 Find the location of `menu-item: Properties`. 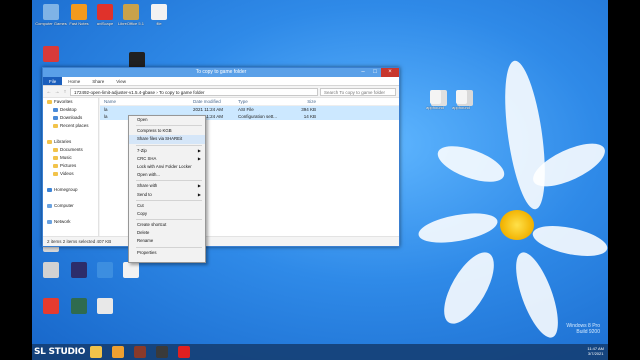

menu-item: Properties is located at coordinates (167, 253).